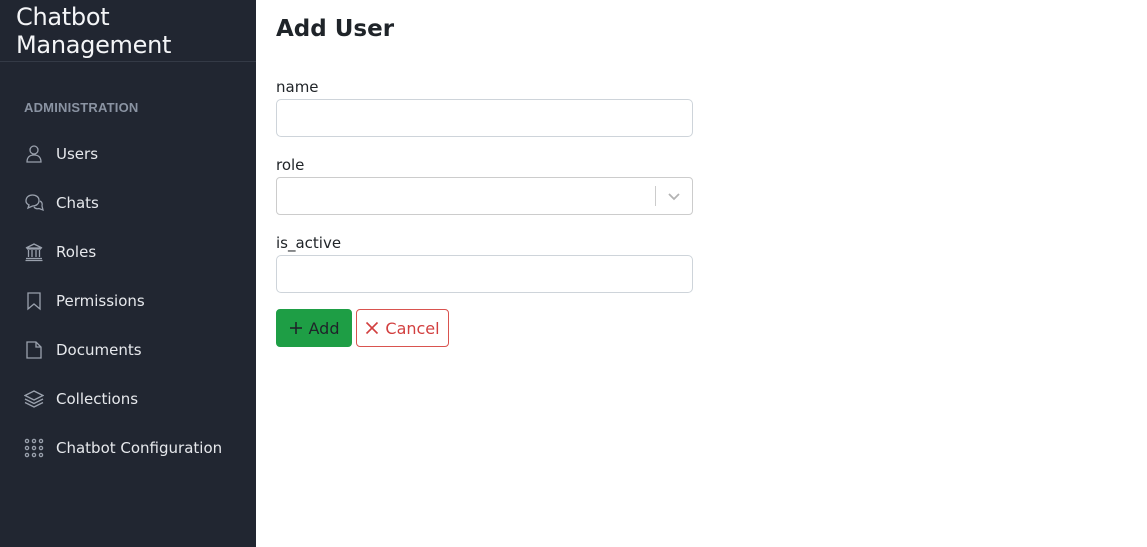 The image size is (1147, 547). Describe the element at coordinates (297, 87) in the screenshot. I see `name-label: name` at that location.